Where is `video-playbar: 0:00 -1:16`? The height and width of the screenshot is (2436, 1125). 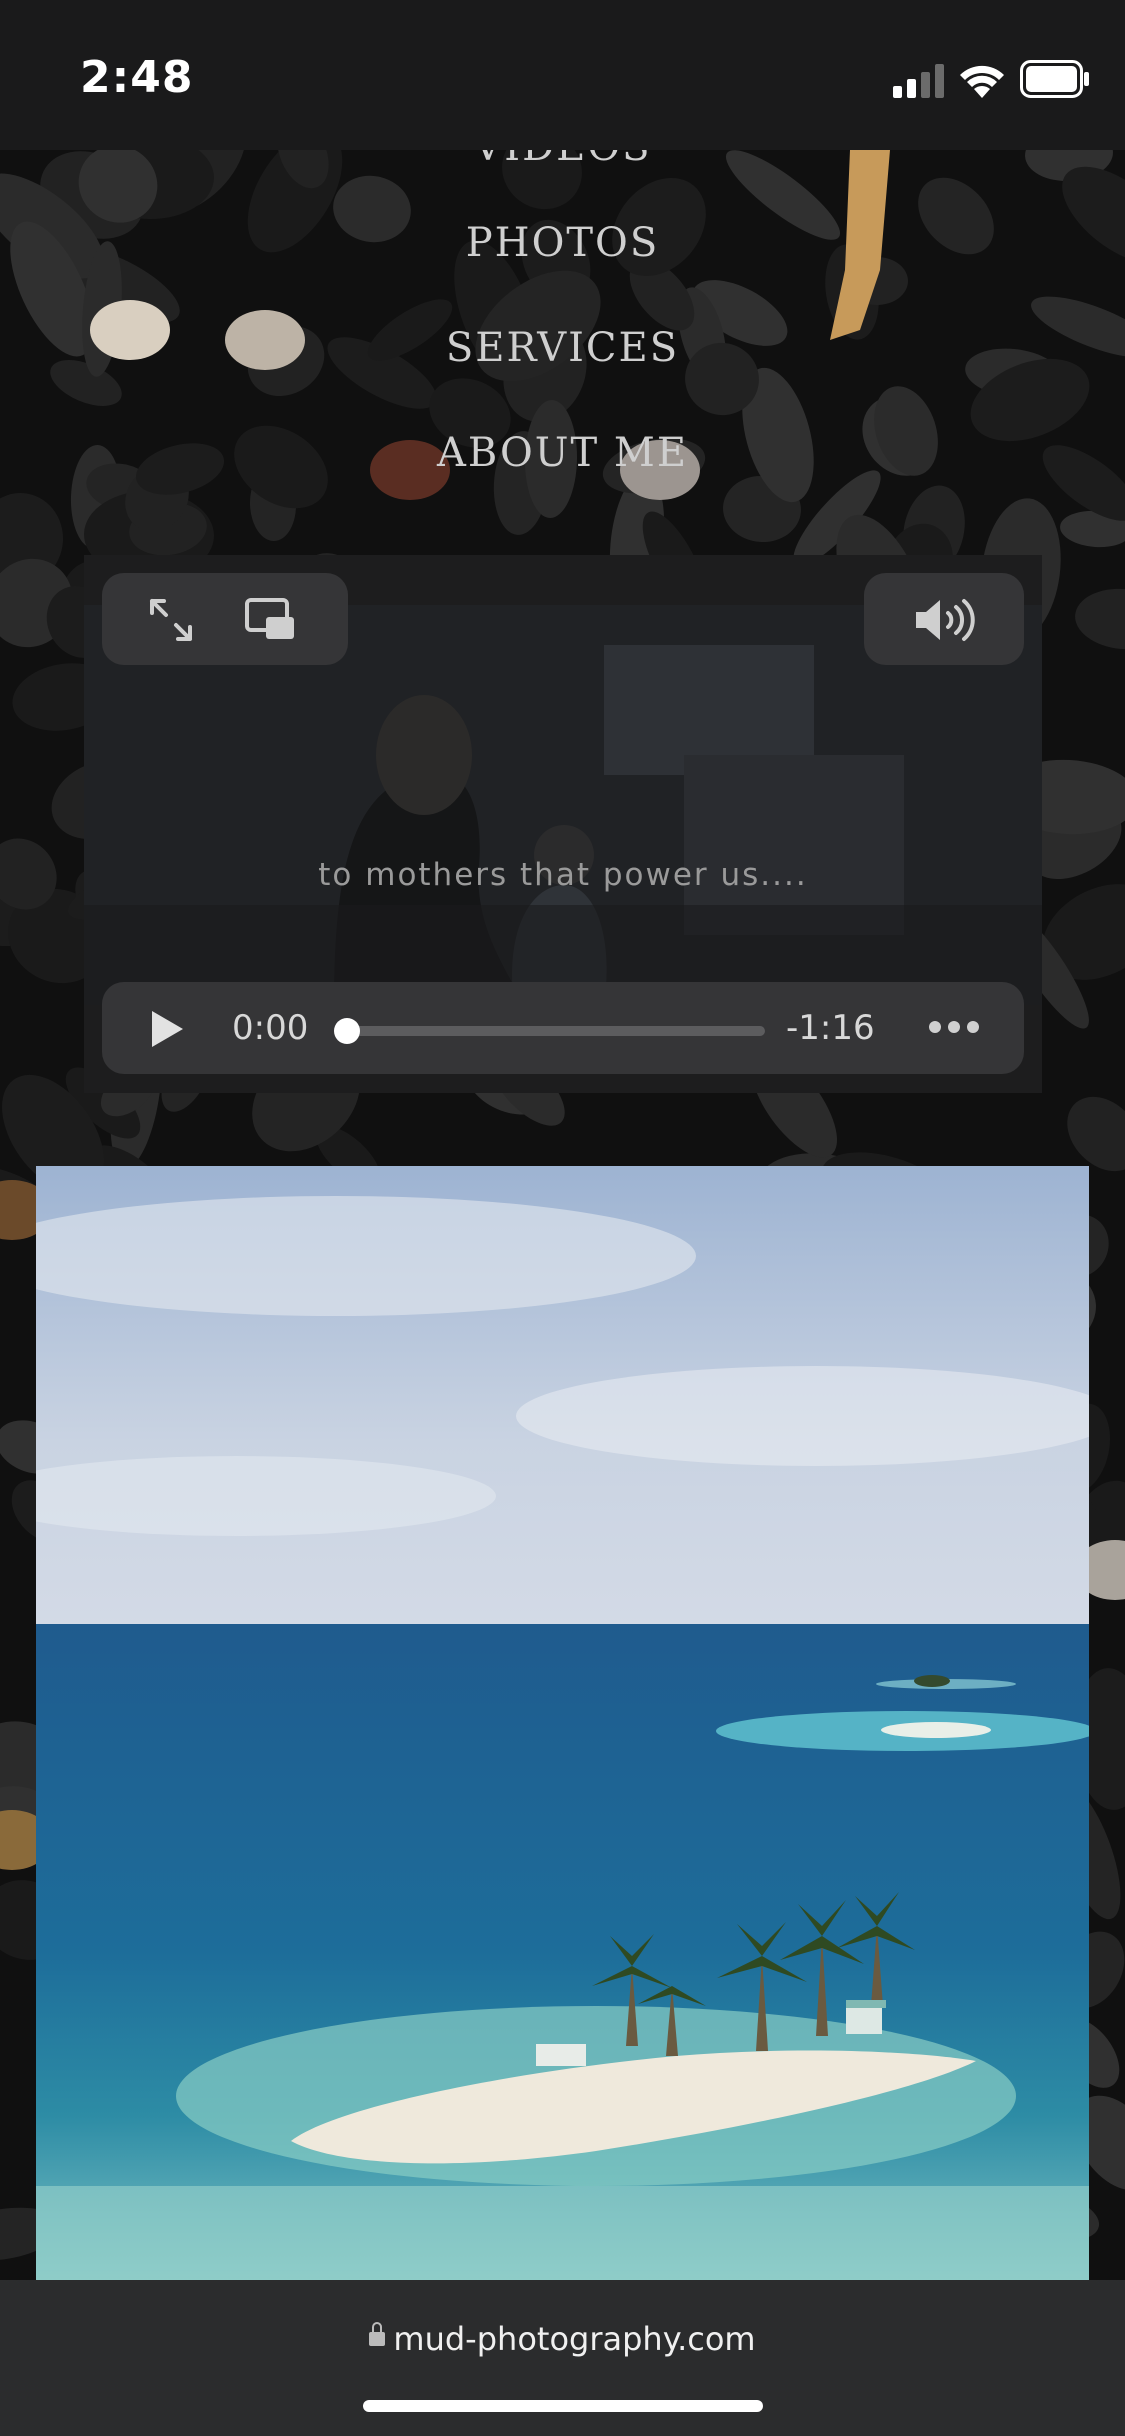 video-playbar: 0:00 -1:16 is located at coordinates (563, 1028).